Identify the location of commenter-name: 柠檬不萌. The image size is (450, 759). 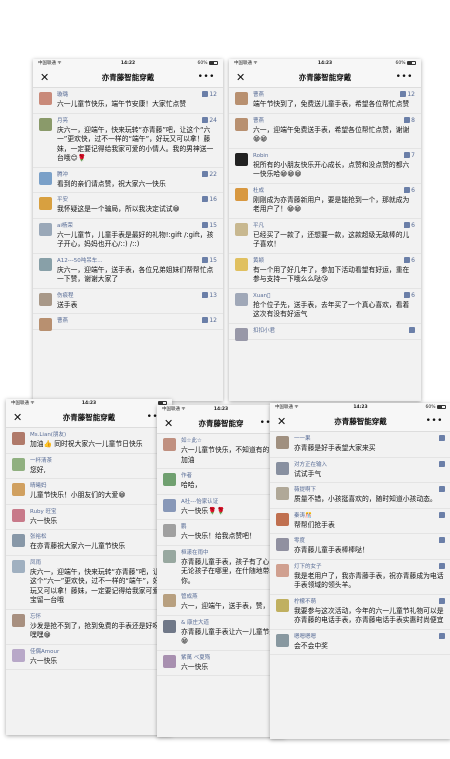
(369, 602).